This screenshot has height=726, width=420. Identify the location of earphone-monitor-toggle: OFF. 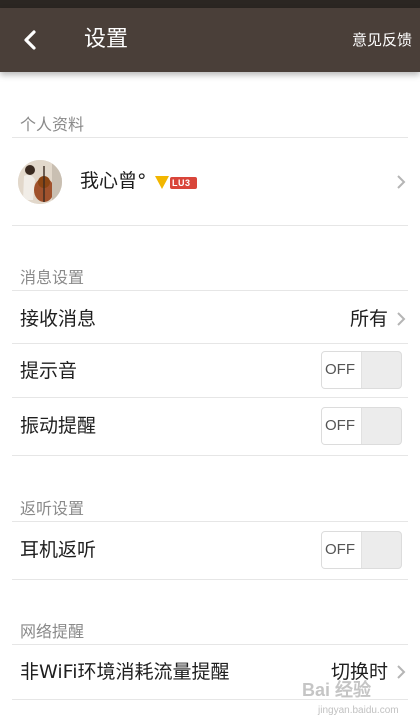
(361, 550).